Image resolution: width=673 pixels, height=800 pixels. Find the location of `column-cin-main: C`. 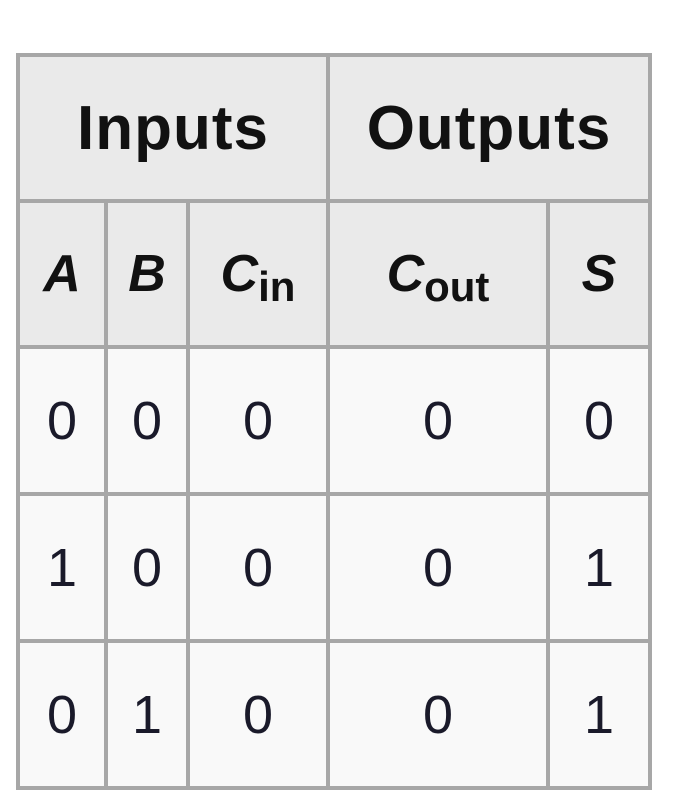

column-cin-main: C is located at coordinates (239, 274).